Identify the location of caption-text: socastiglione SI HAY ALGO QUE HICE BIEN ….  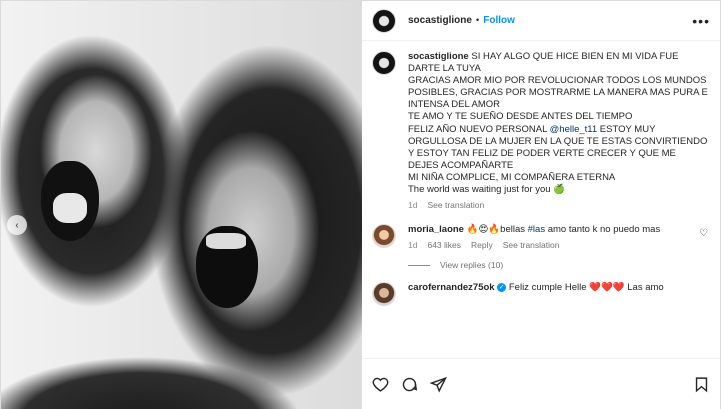
(558, 123).